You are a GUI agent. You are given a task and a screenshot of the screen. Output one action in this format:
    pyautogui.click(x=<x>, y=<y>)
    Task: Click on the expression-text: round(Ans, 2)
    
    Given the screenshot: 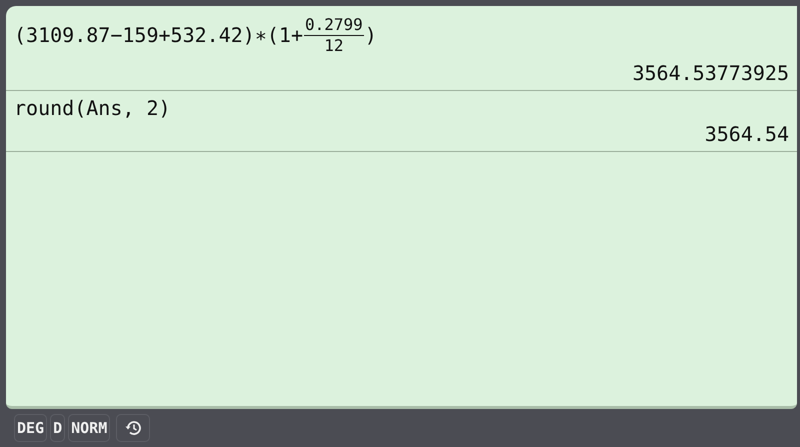 What is the action you would take?
    pyautogui.click(x=92, y=108)
    